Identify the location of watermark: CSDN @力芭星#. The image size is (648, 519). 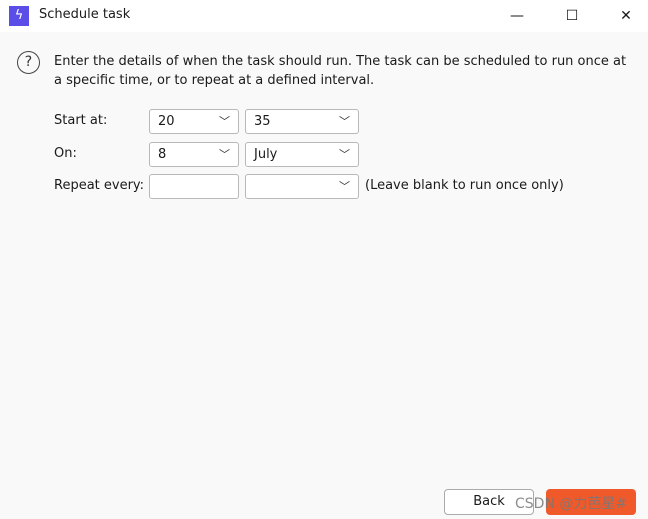
(571, 504).